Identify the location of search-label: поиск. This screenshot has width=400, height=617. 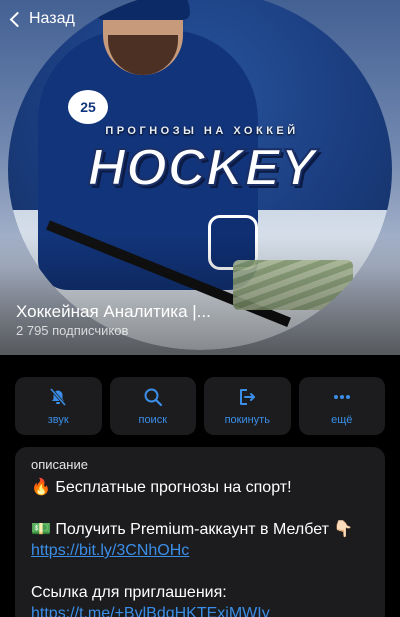
(153, 420).